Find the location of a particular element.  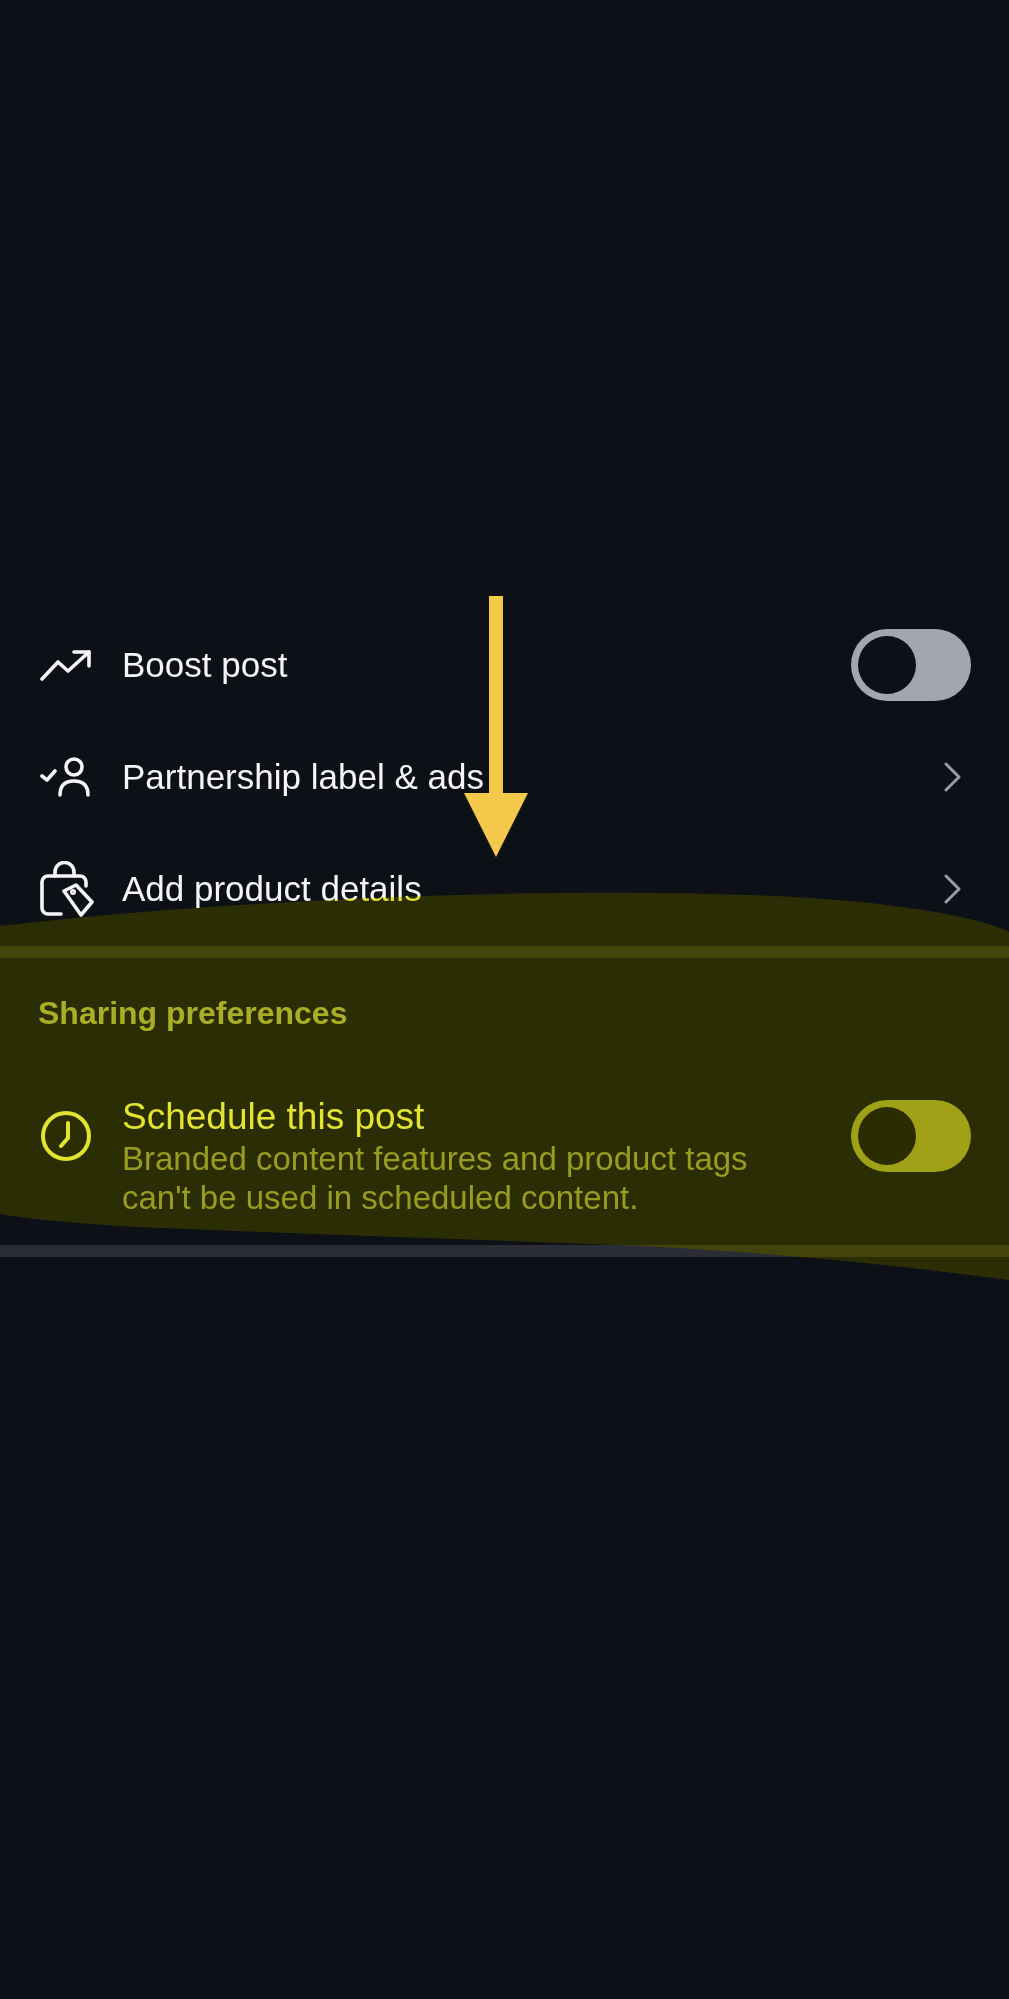

setting-label: Partnership label & ads is located at coordinates (303, 777).